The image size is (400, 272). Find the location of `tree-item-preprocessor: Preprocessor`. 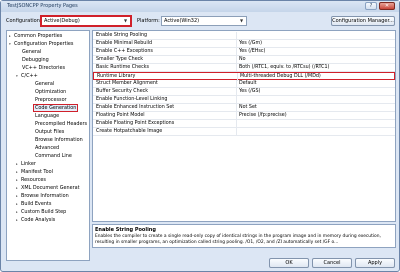

tree-item-preprocessor: Preprocessor is located at coordinates (51, 100).